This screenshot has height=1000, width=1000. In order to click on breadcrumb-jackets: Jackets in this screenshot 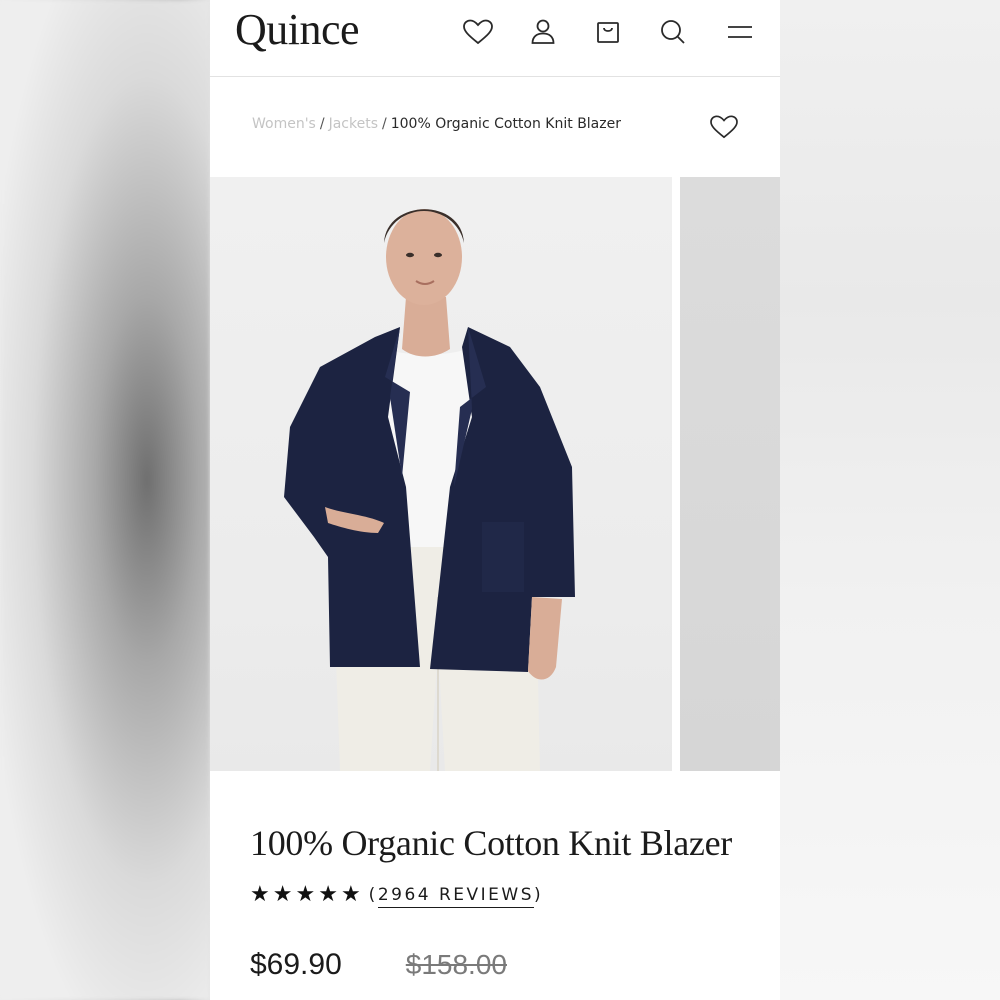, I will do `click(353, 124)`.